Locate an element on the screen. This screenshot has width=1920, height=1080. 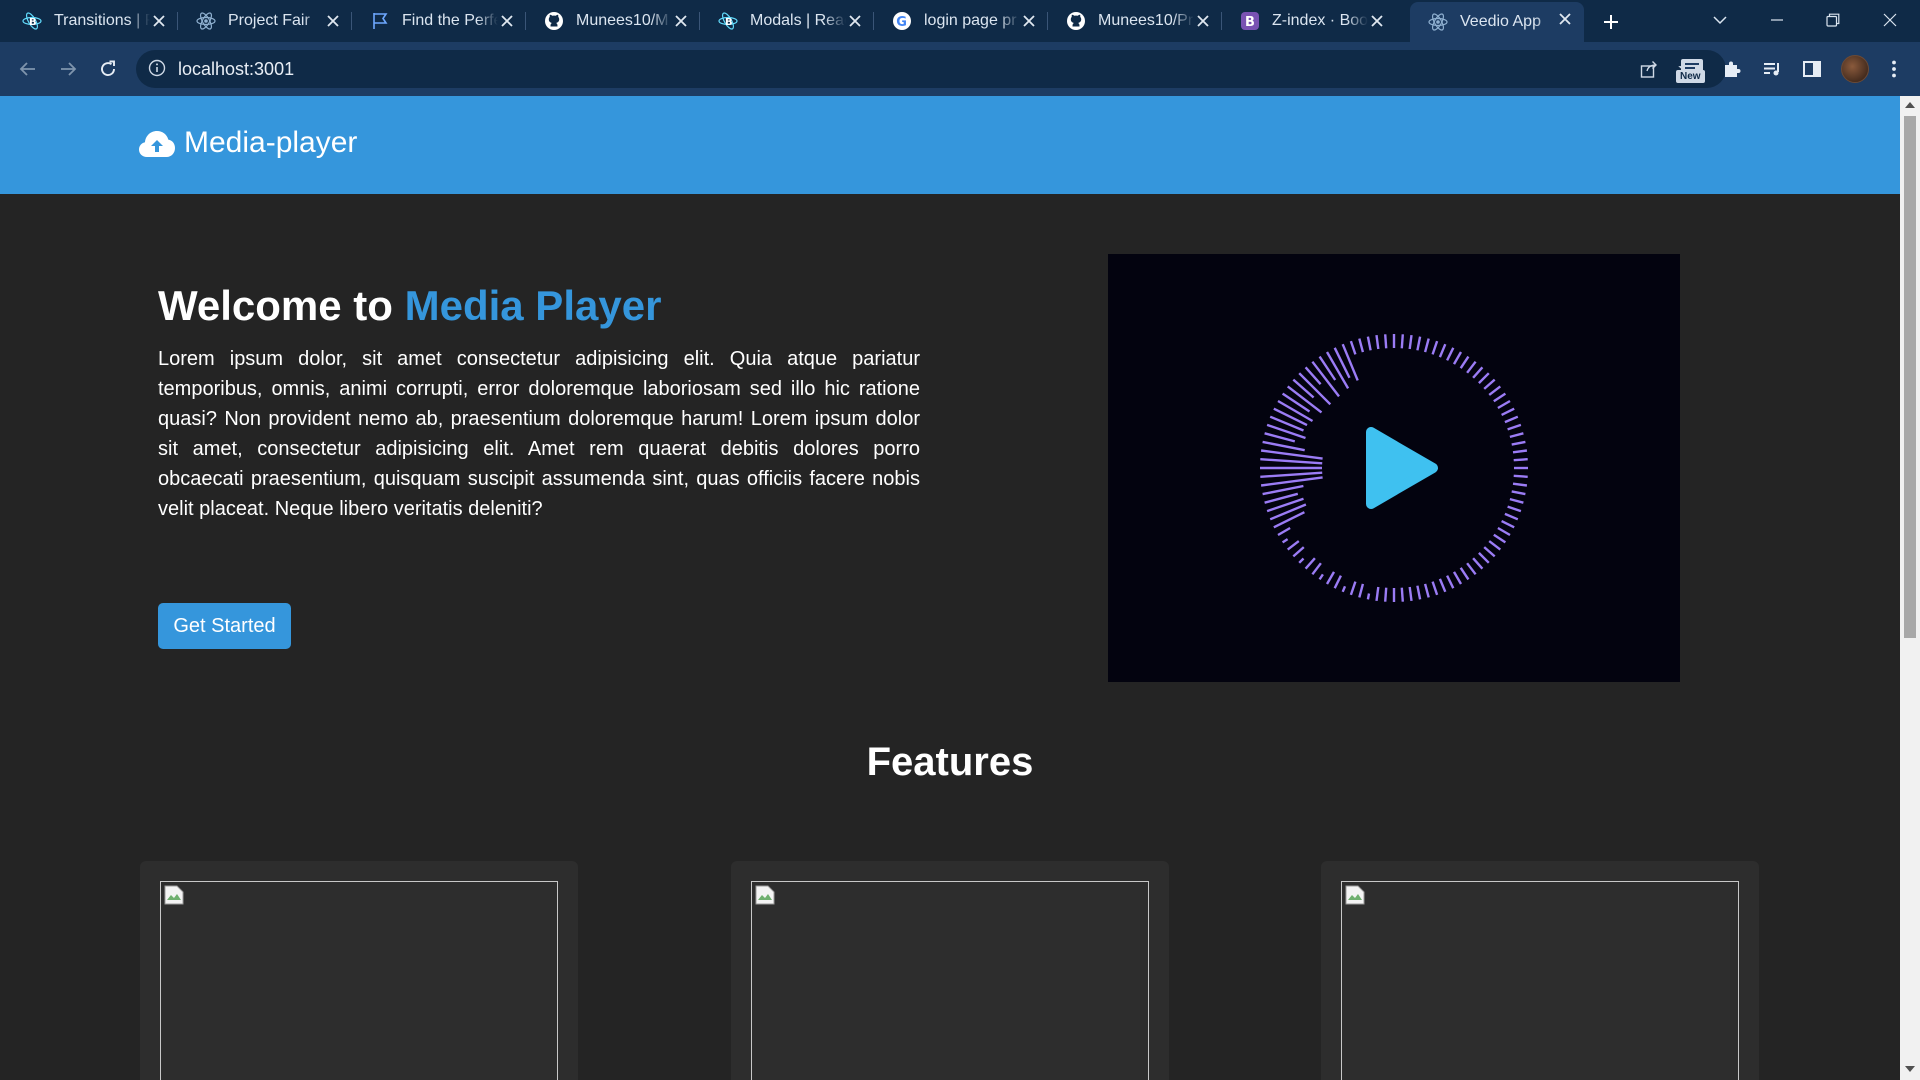
tab-title: Find the Perfe is located at coordinates (450, 20).